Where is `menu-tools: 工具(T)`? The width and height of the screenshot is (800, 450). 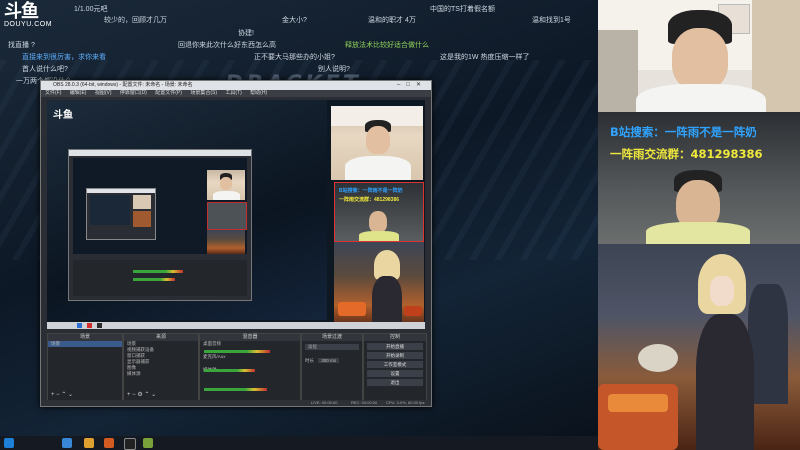
menu-tools: 工具(T) is located at coordinates (233, 93).